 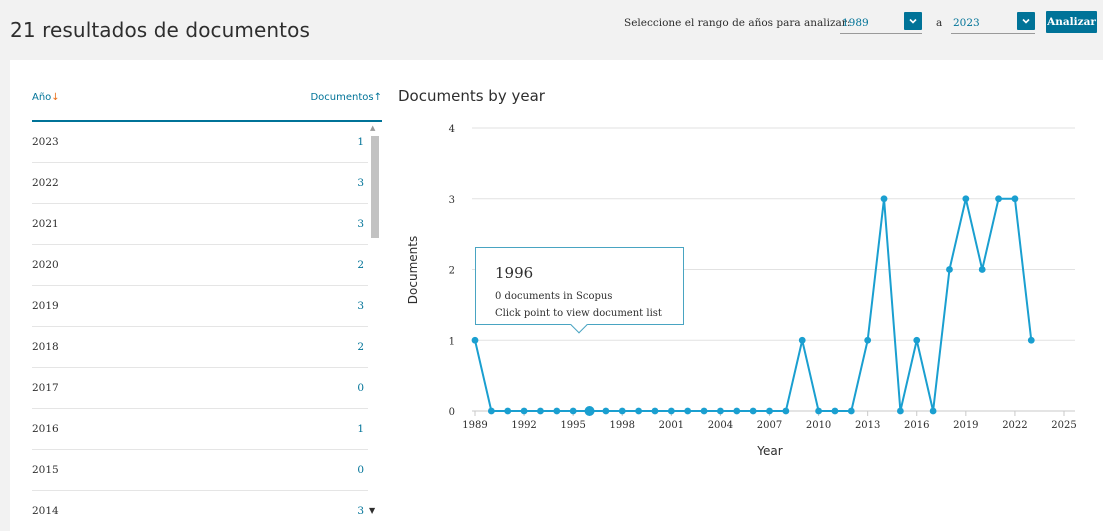 I want to click on x-tick-label: 2001, so click(x=671, y=425).